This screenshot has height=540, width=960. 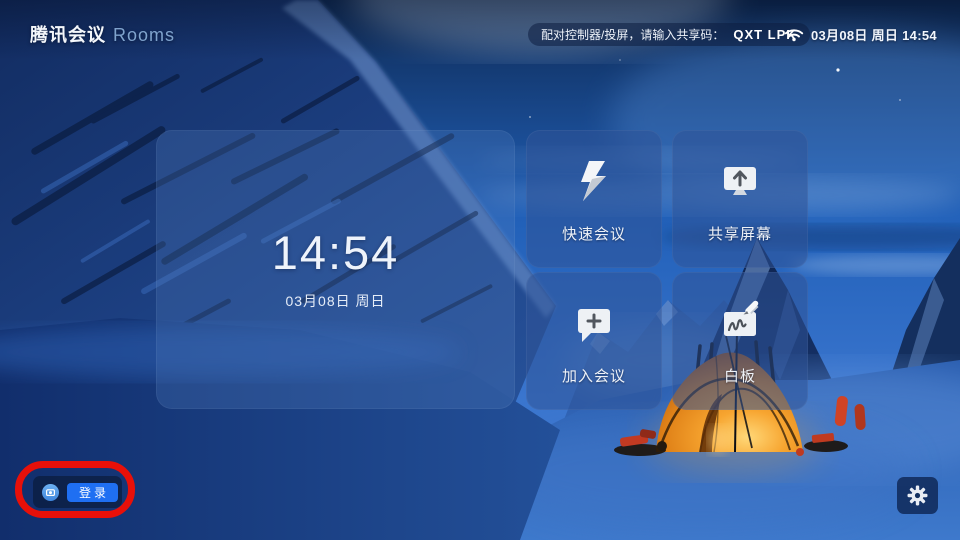 I want to click on chat-plus-icon, so click(x=594, y=325).